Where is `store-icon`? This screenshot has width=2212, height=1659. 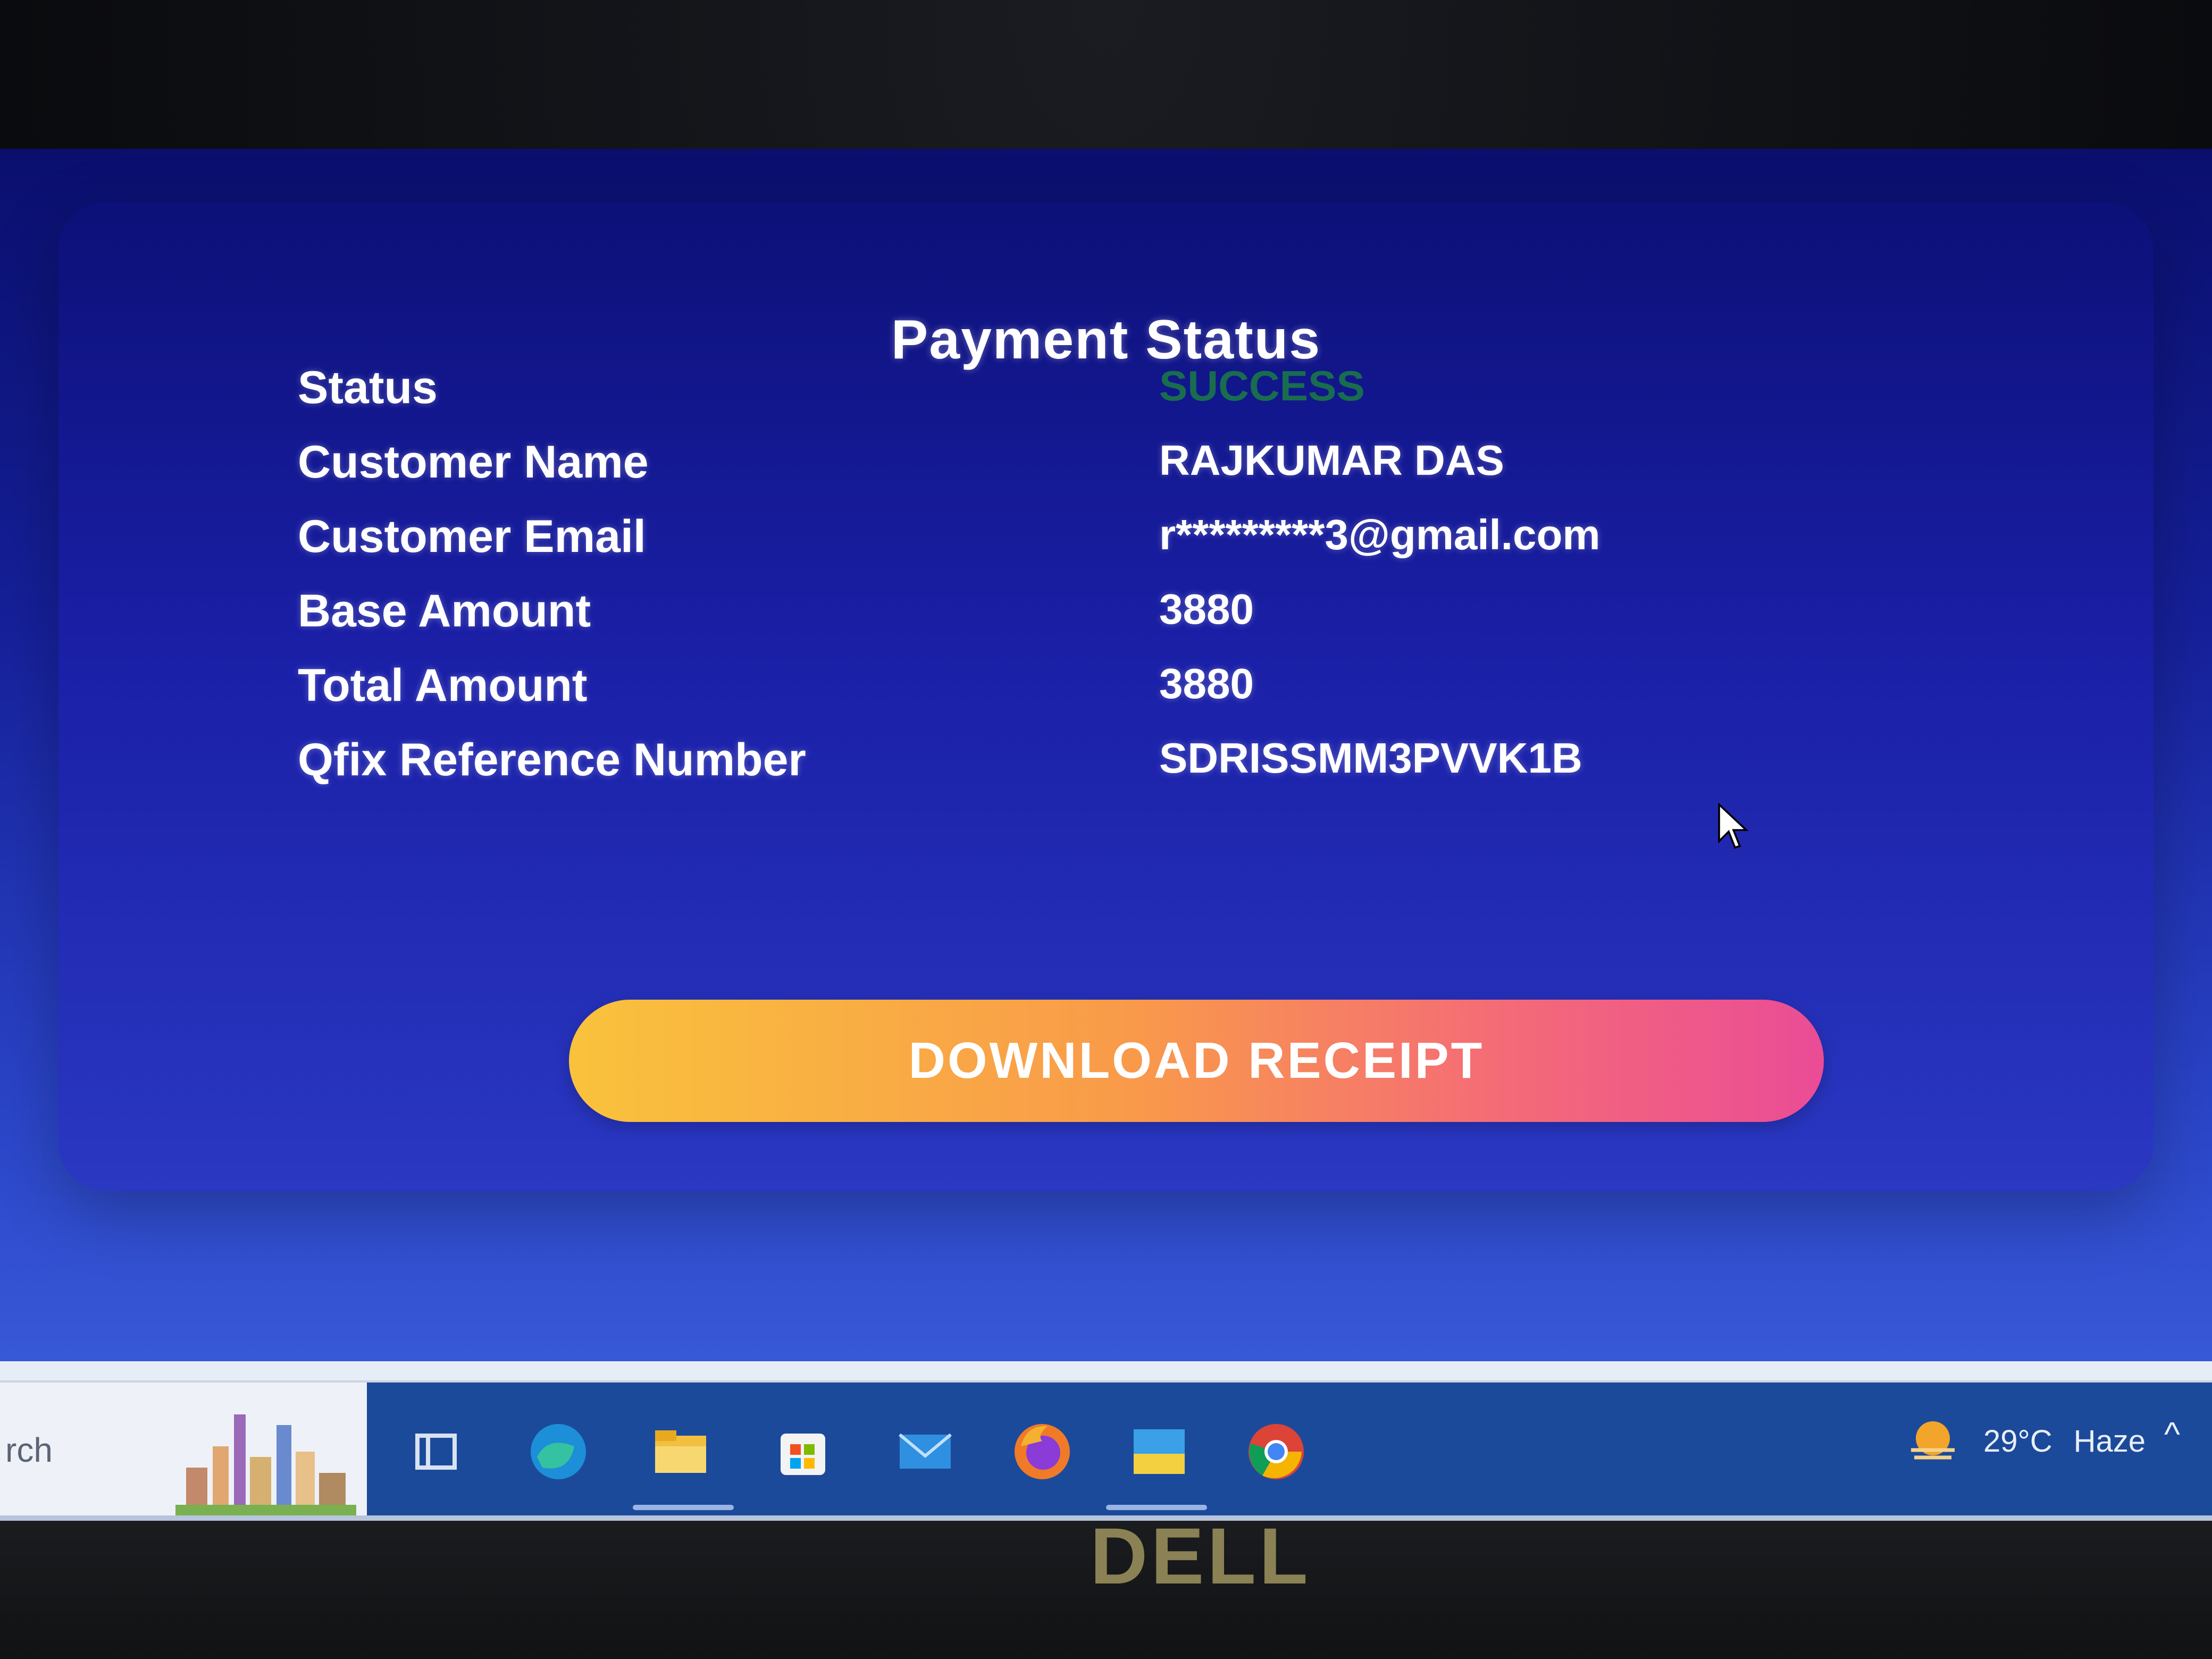
store-icon is located at coordinates (803, 1451).